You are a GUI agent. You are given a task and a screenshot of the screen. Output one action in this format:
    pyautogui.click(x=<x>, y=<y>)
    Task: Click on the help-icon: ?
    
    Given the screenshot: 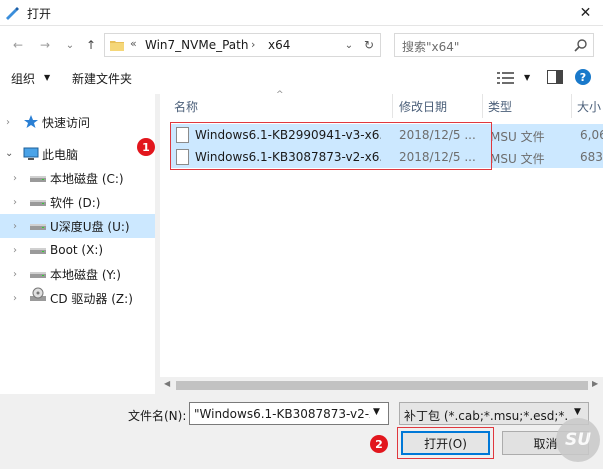 What is the action you would take?
    pyautogui.click(x=583, y=77)
    